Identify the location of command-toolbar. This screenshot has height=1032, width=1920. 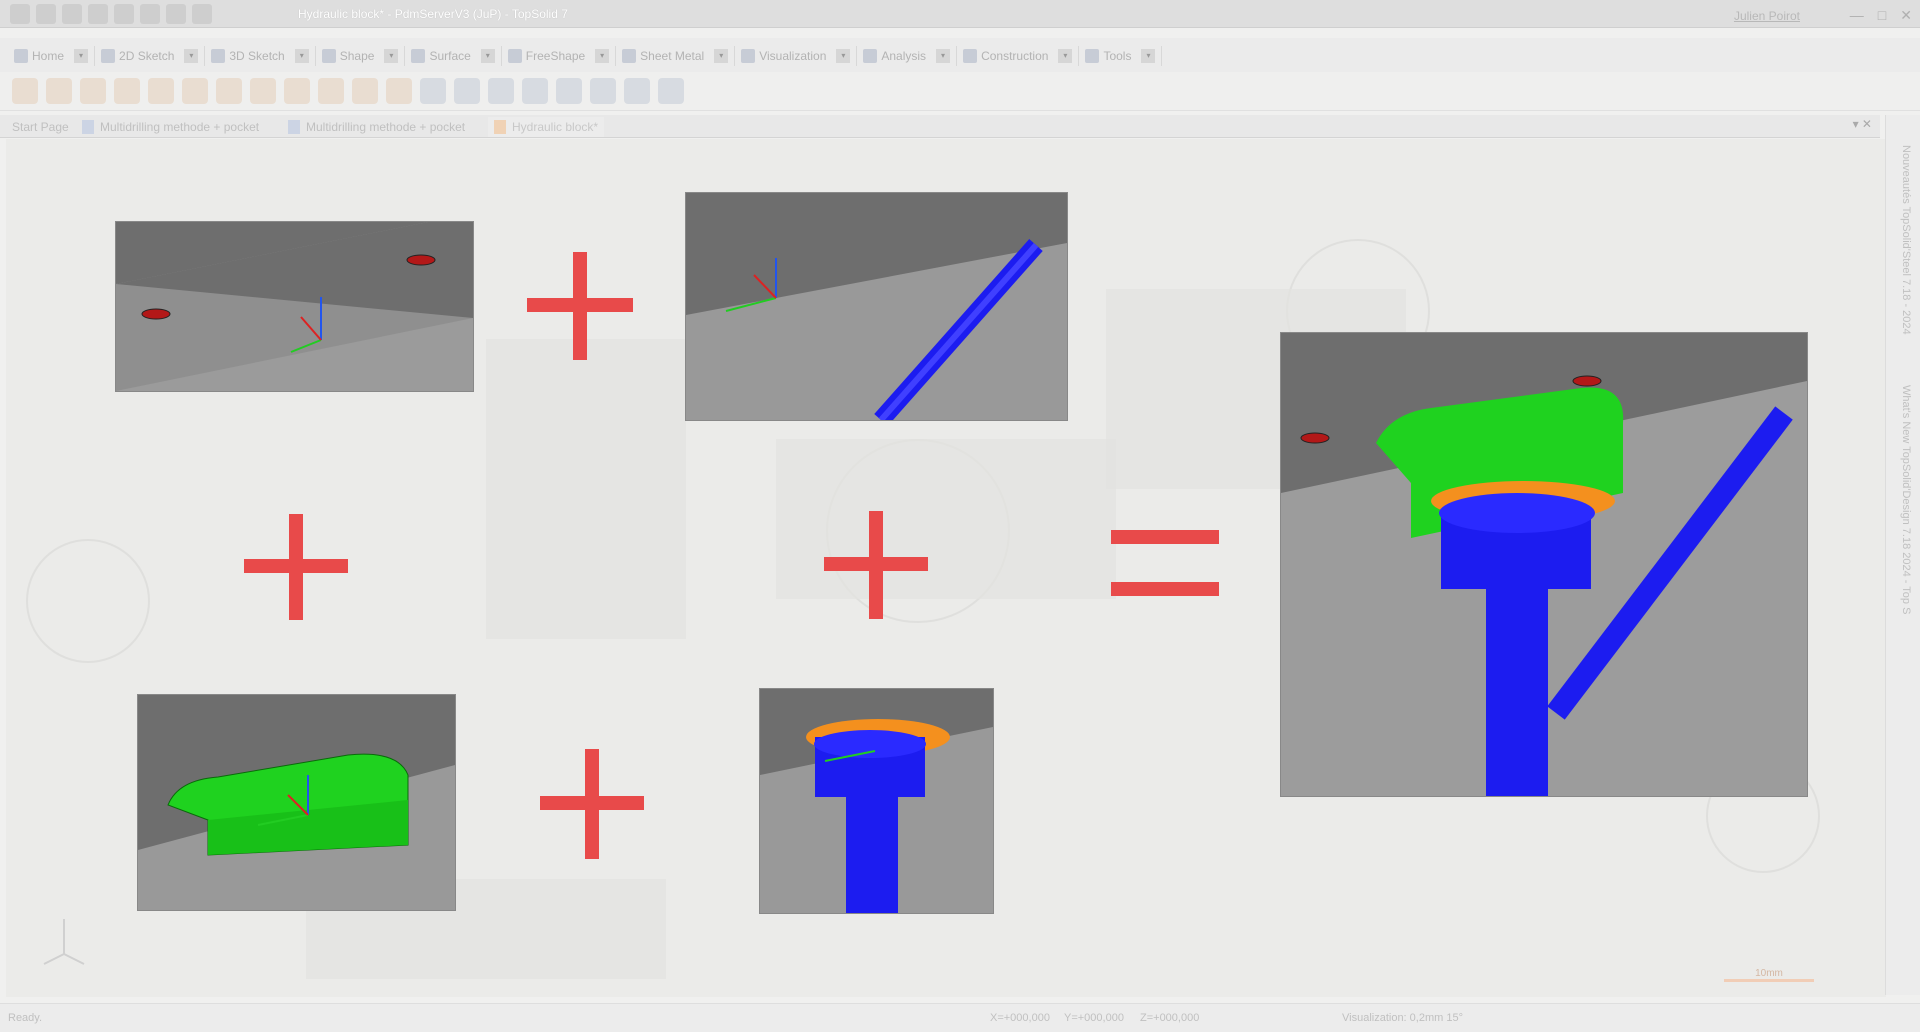
(960, 91).